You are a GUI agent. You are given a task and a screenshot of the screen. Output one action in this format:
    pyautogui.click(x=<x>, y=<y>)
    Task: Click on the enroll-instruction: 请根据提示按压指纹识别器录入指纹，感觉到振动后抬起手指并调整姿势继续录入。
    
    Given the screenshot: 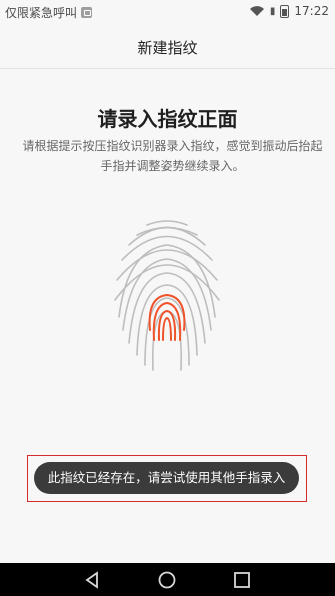 What is the action you would take?
    pyautogui.click(x=172, y=156)
    